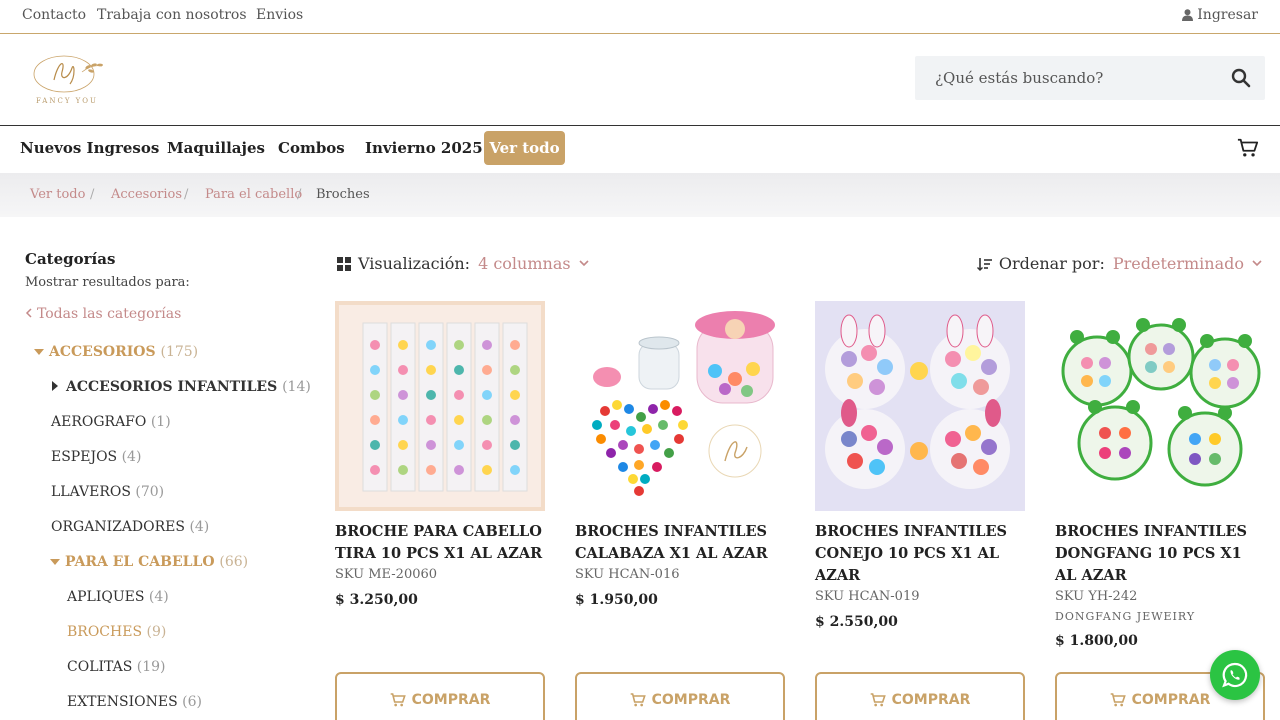 This screenshot has height=720, width=1280. I want to click on sort-selector: Ordenar por: Predeterminado, so click(1119, 263).